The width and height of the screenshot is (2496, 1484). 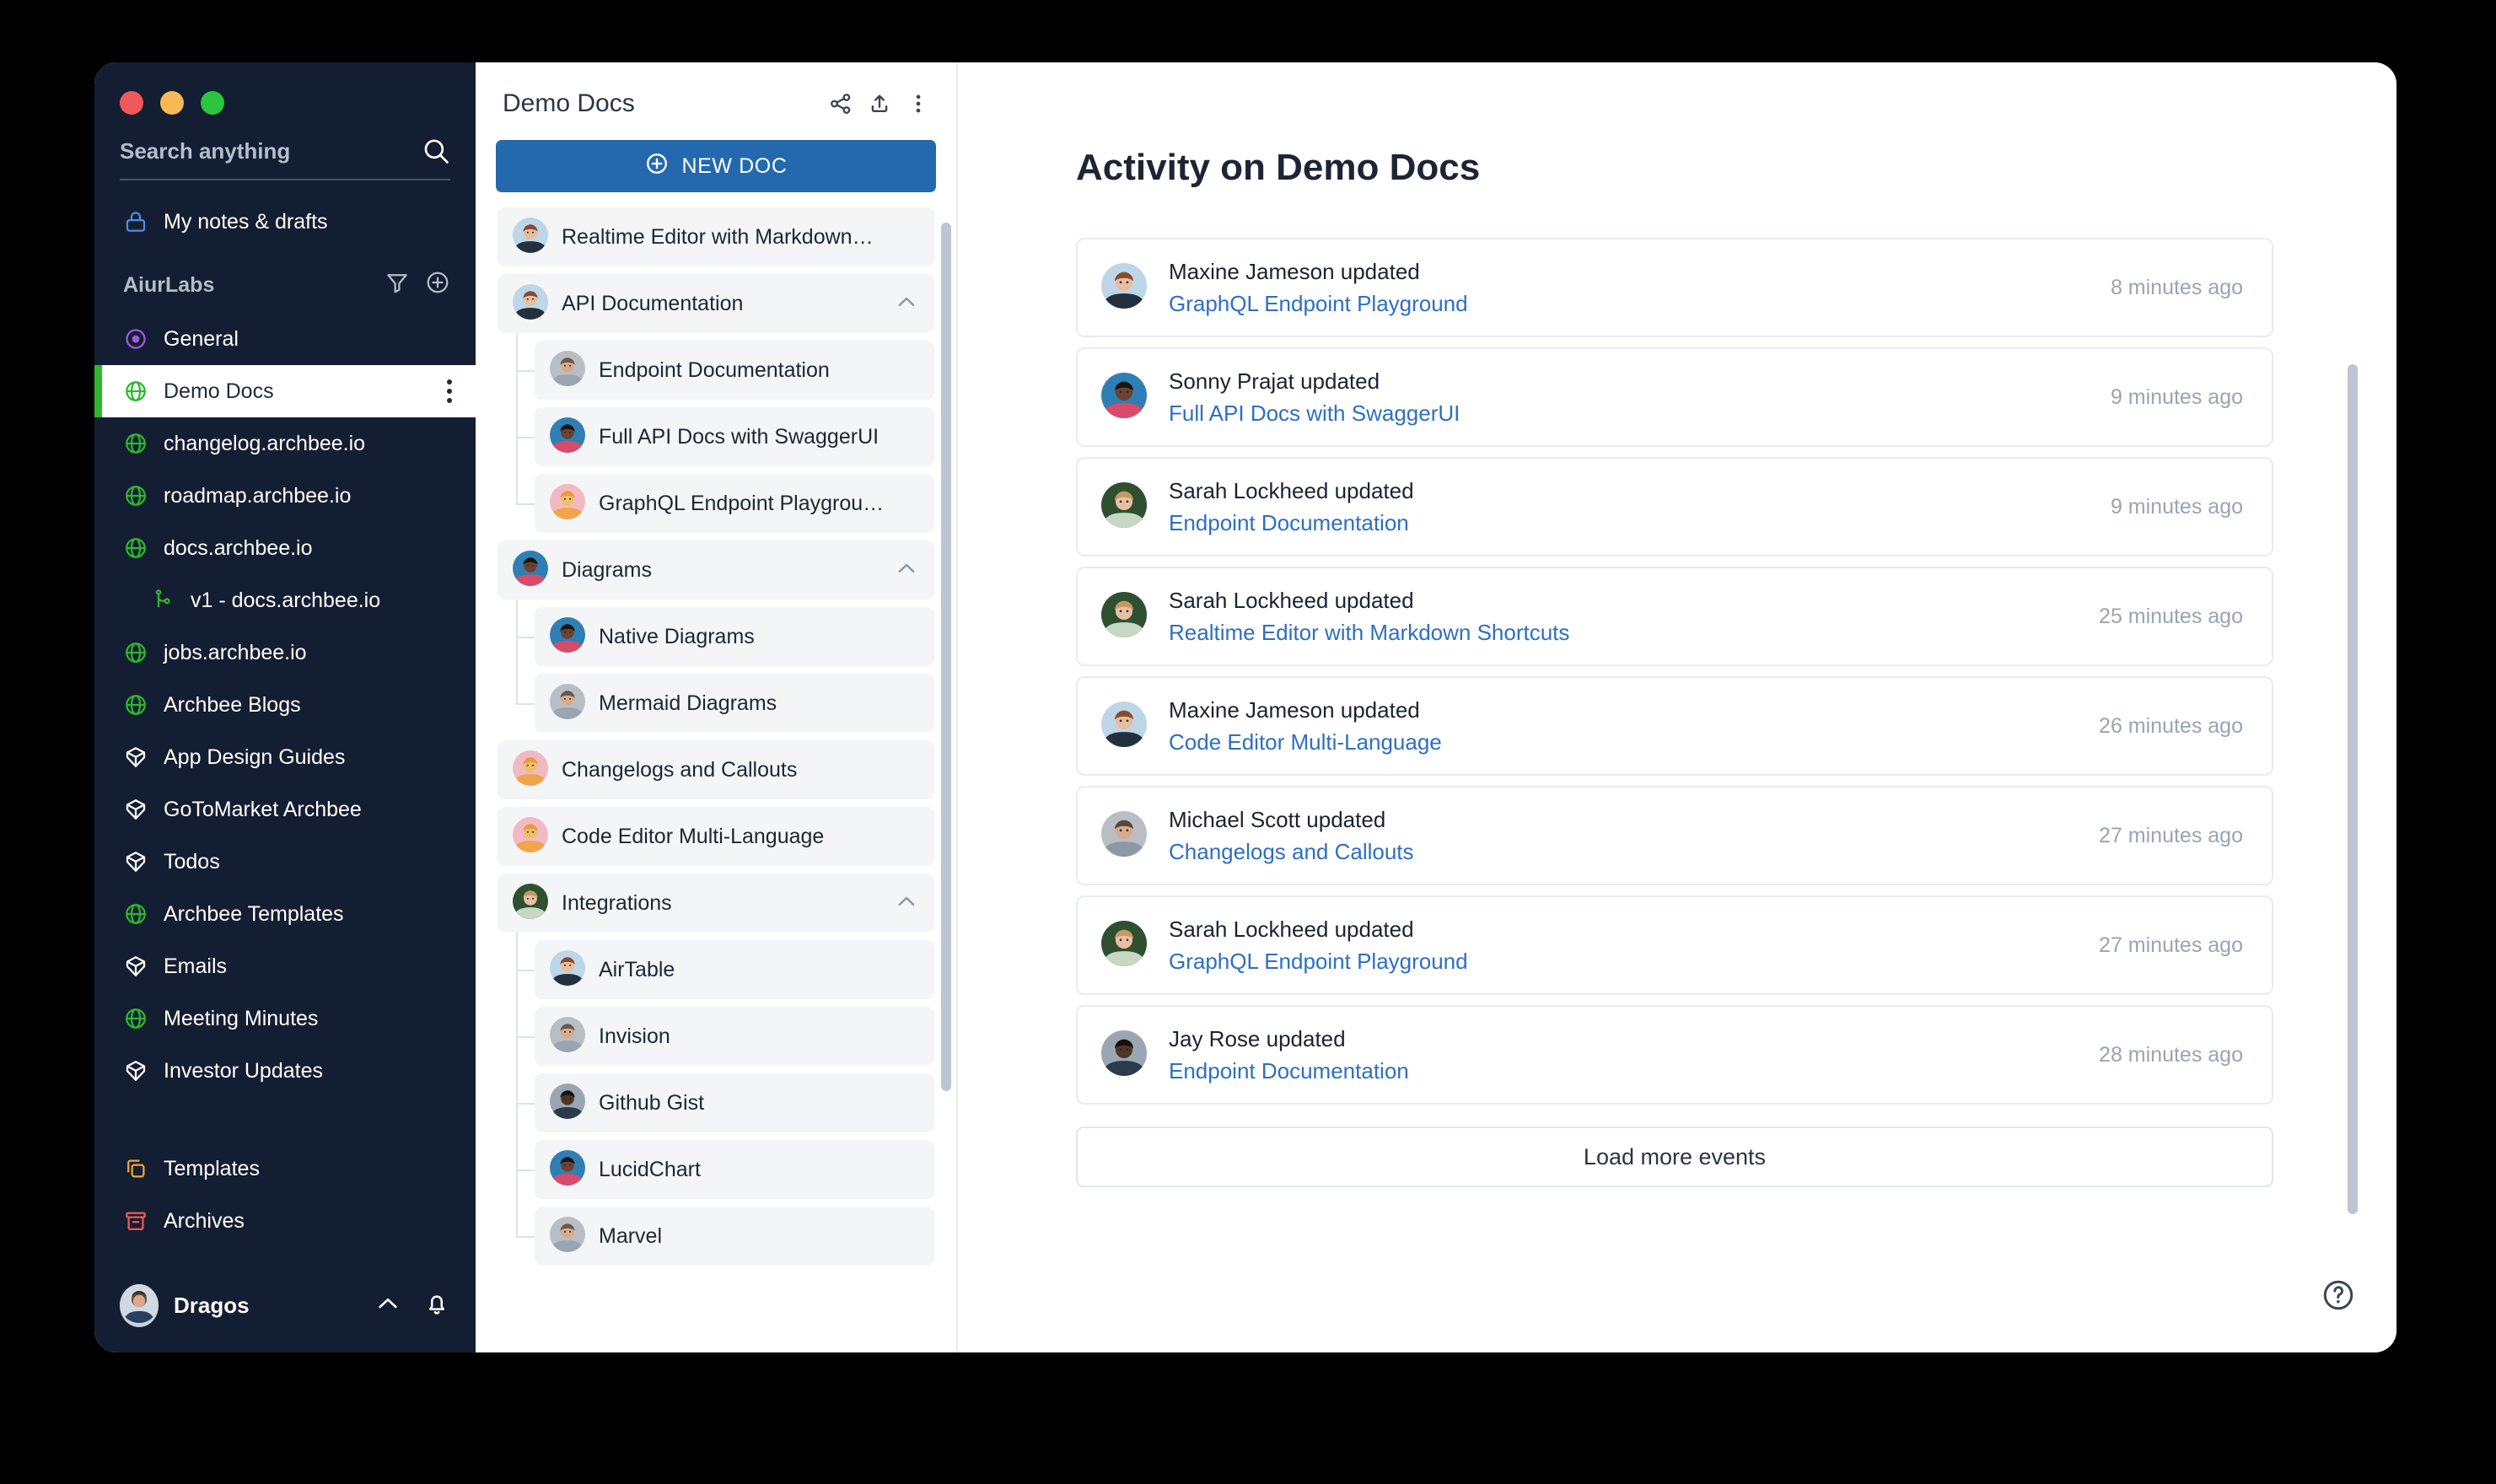 What do you see at coordinates (1292, 490) in the screenshot?
I see `activity-user: Sarah Lockheed updated` at bounding box center [1292, 490].